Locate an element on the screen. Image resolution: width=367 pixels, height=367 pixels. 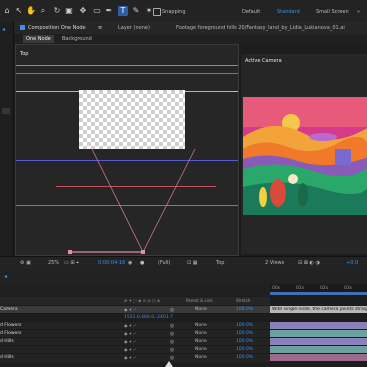
exposure-value: +0.0 is located at coordinates (352, 263).